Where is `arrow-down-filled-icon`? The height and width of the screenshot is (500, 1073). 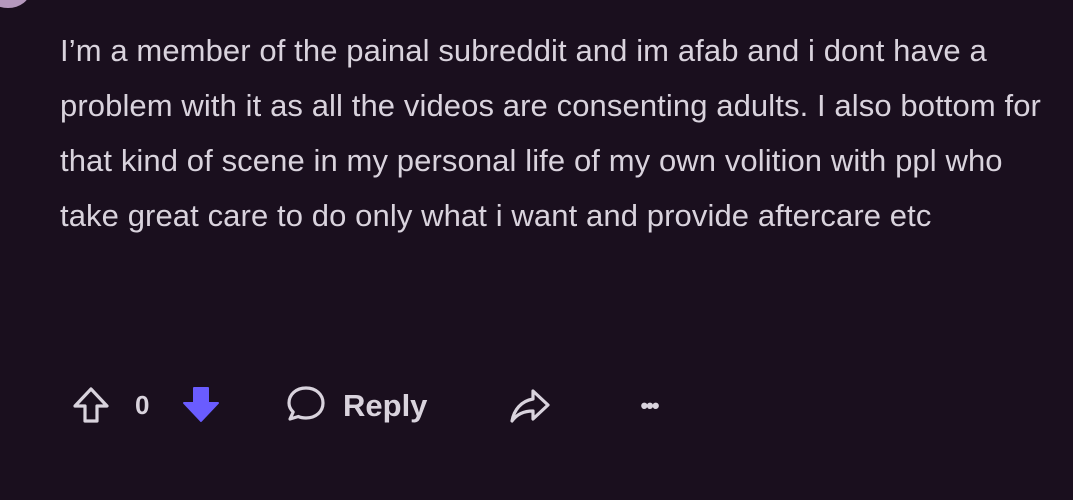 arrow-down-filled-icon is located at coordinates (201, 406).